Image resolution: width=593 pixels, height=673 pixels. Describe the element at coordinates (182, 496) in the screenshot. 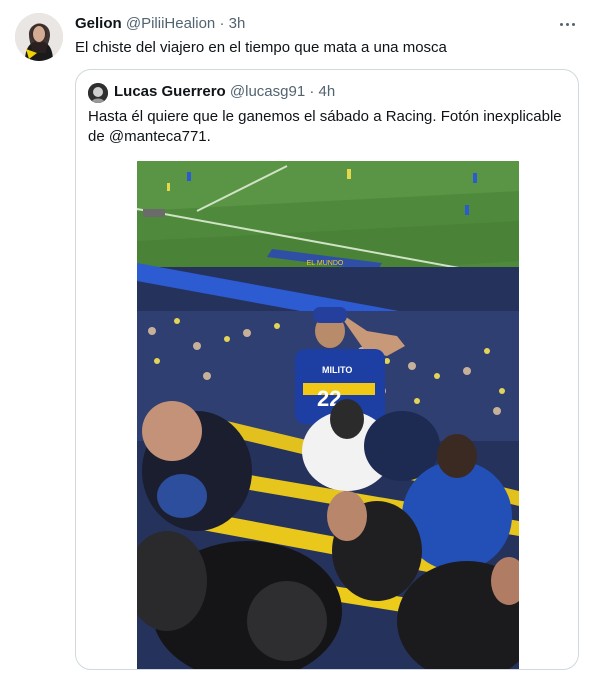

I see `fan-cap` at that location.